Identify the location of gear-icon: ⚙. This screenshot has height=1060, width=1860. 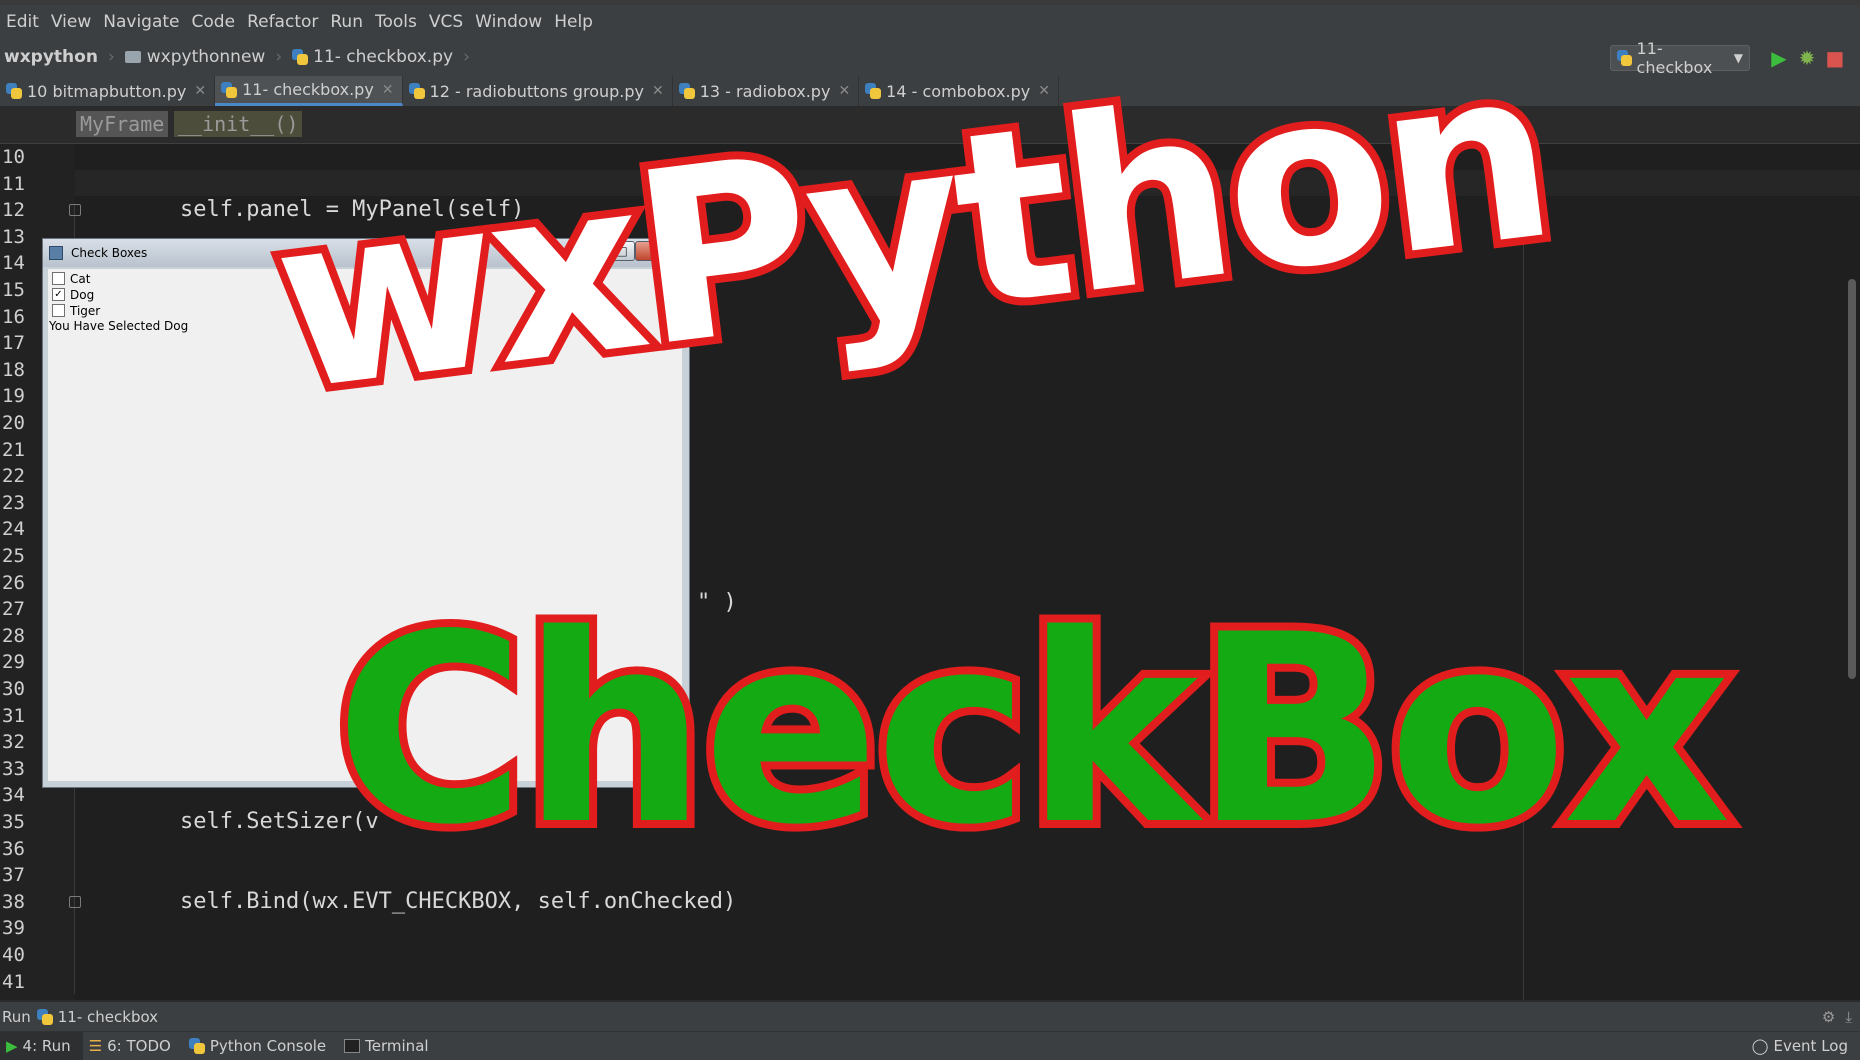
(1828, 1017).